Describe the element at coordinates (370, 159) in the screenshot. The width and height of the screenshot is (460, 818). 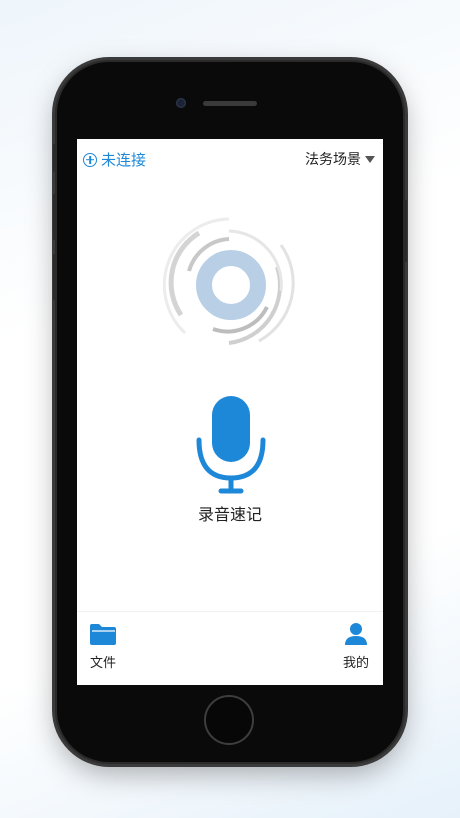
I see `caret-down-icon` at that location.